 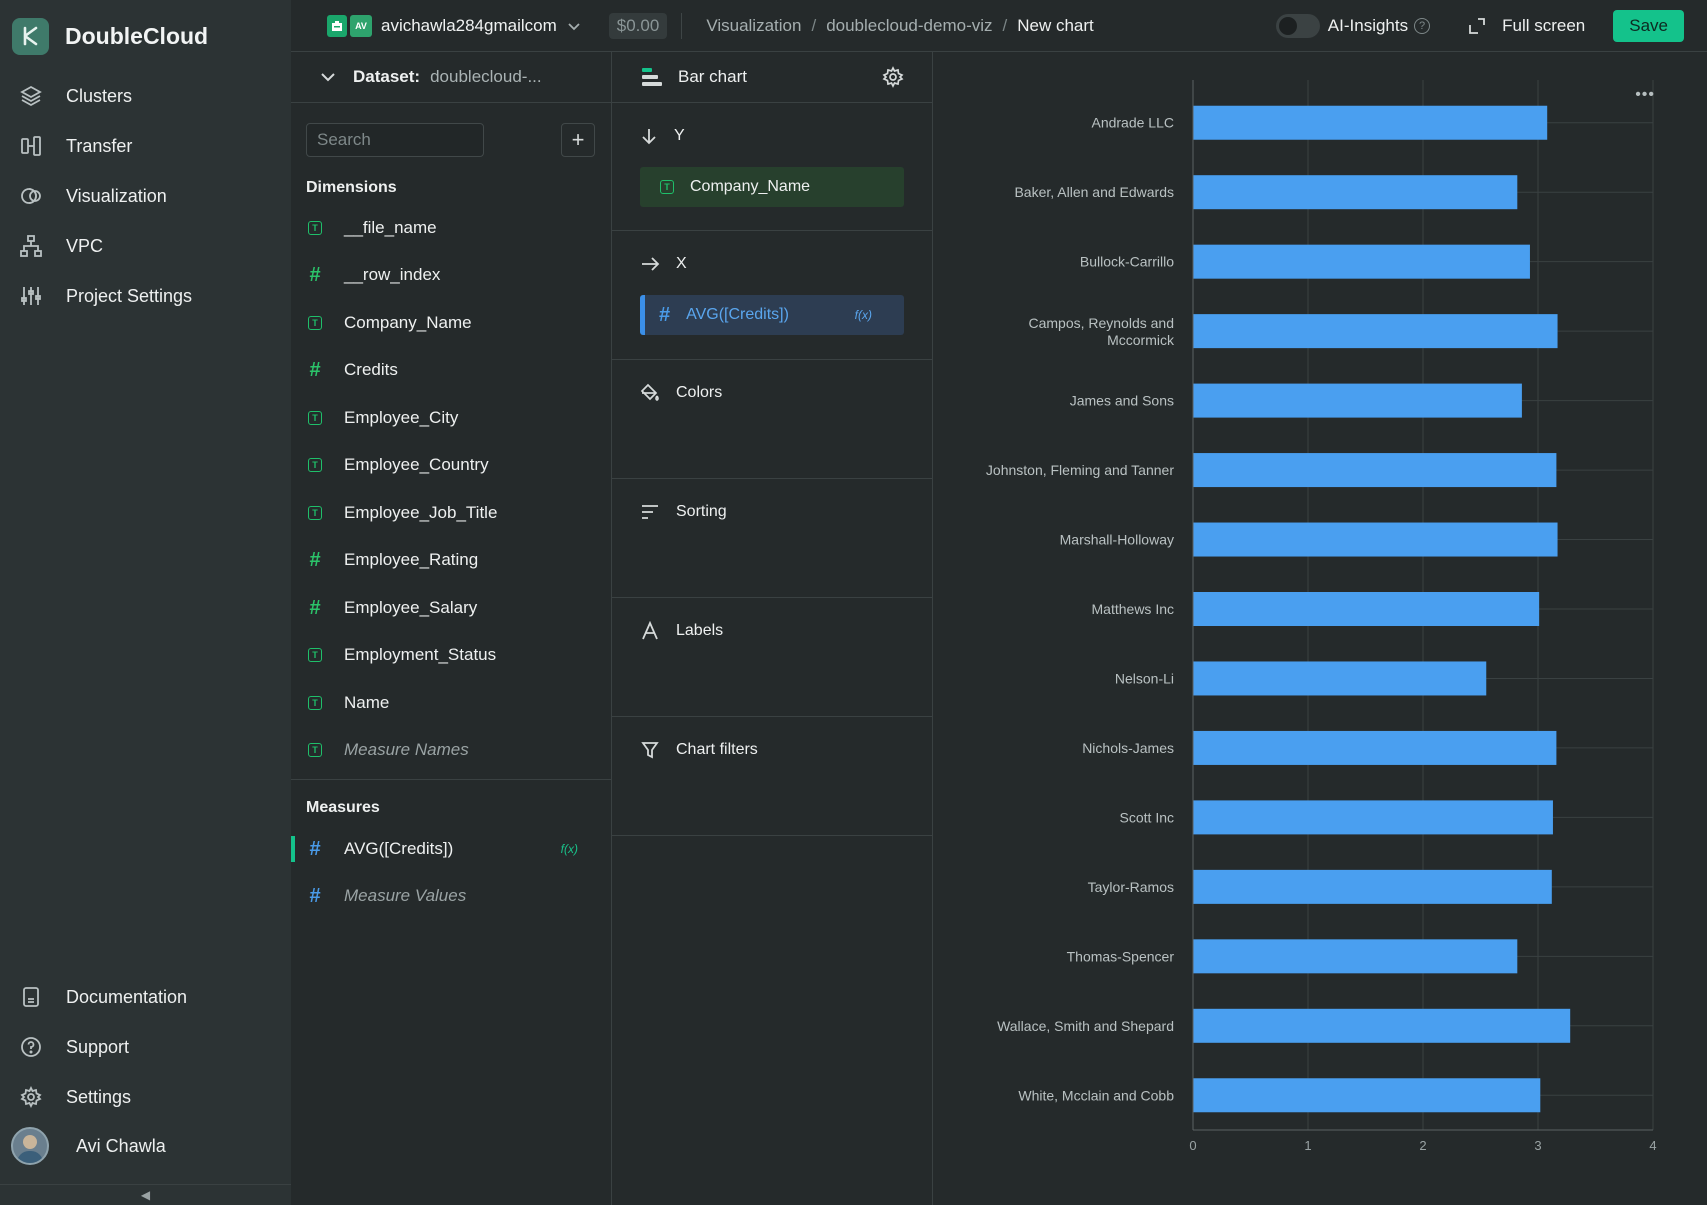 I want to click on field-label: Employee_Salary, so click(x=411, y=607).